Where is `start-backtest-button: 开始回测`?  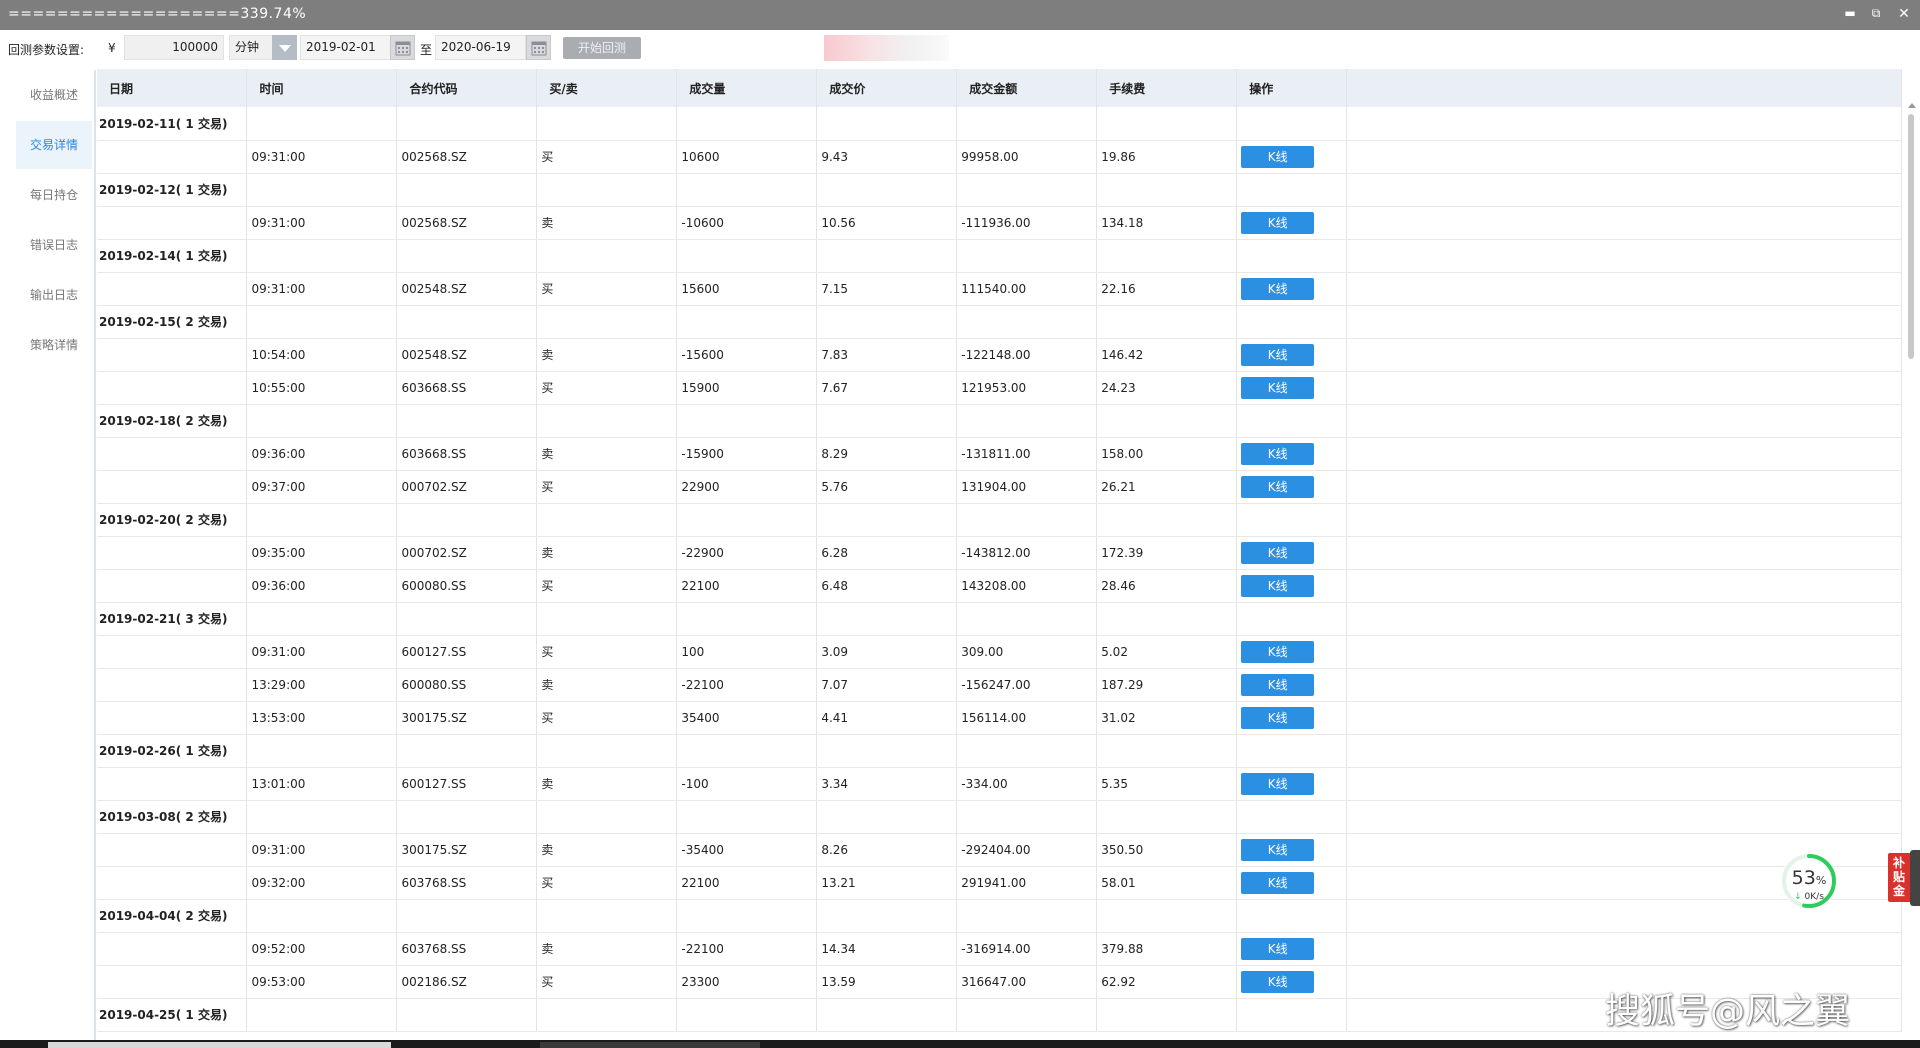
start-backtest-button: 开始回测 is located at coordinates (602, 48).